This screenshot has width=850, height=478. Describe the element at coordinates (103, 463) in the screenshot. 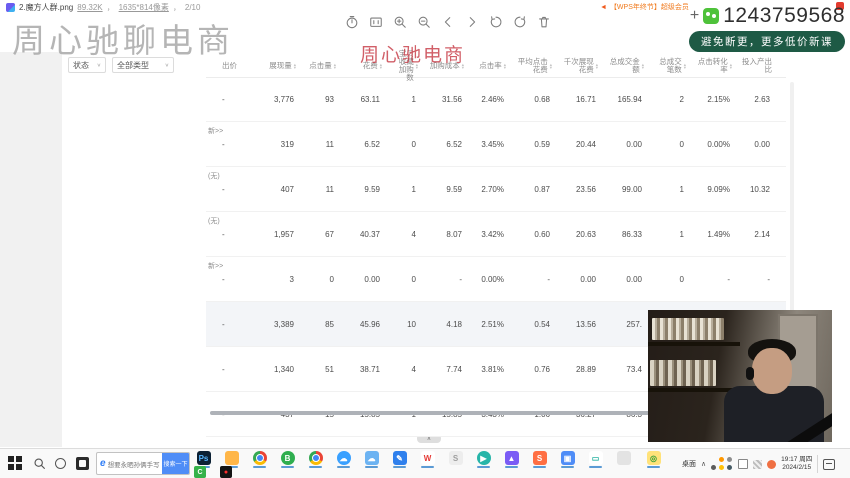

I see `ie-icon: e` at that location.